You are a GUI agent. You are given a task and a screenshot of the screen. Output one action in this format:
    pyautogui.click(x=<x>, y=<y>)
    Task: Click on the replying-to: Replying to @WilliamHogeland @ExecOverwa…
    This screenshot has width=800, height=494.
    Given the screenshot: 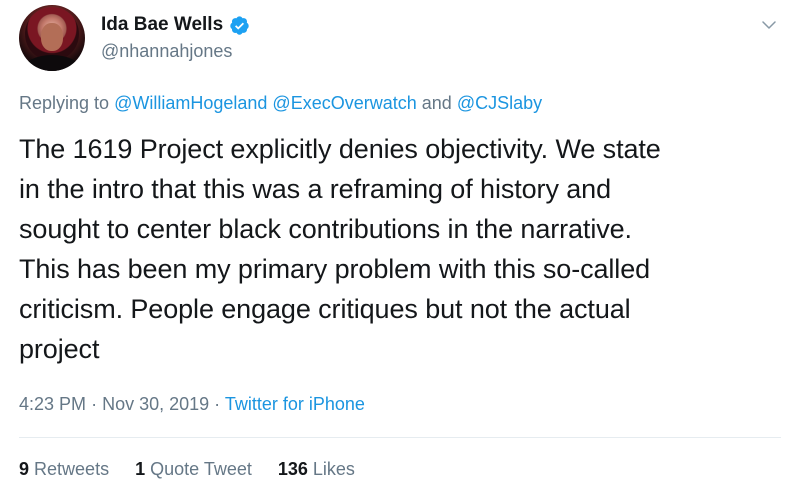 What is the action you would take?
    pyautogui.click(x=280, y=103)
    